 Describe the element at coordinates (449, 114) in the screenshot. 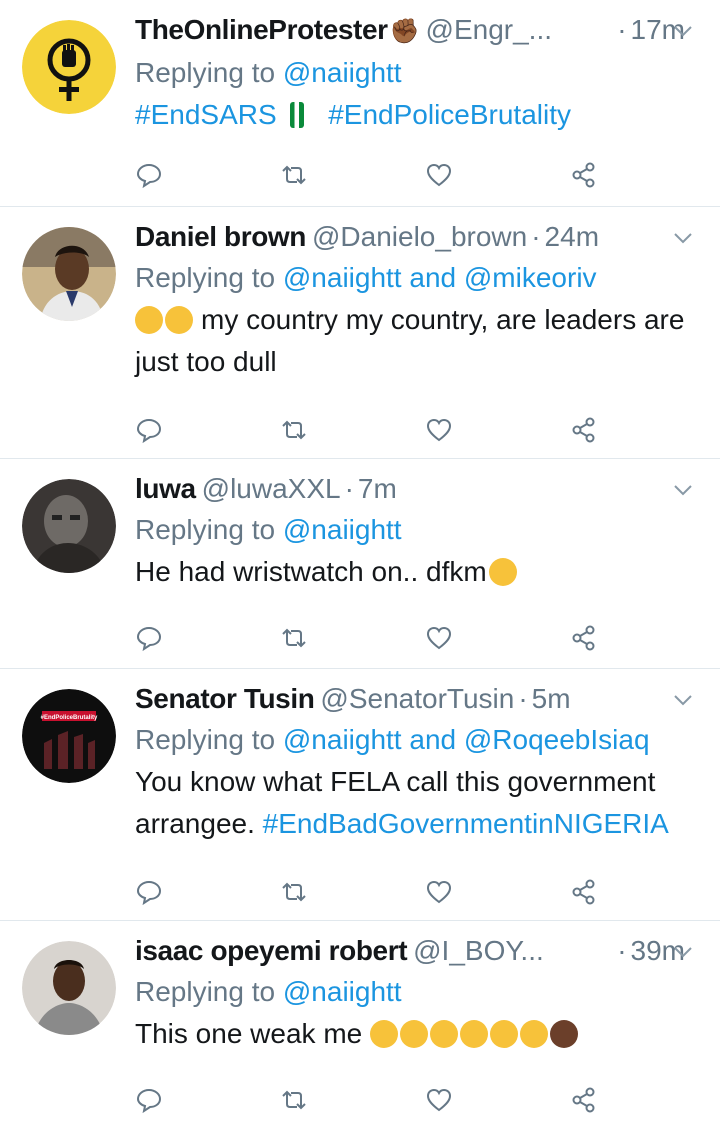

I see `hashtag-link: #EndPoliceBrutality` at that location.